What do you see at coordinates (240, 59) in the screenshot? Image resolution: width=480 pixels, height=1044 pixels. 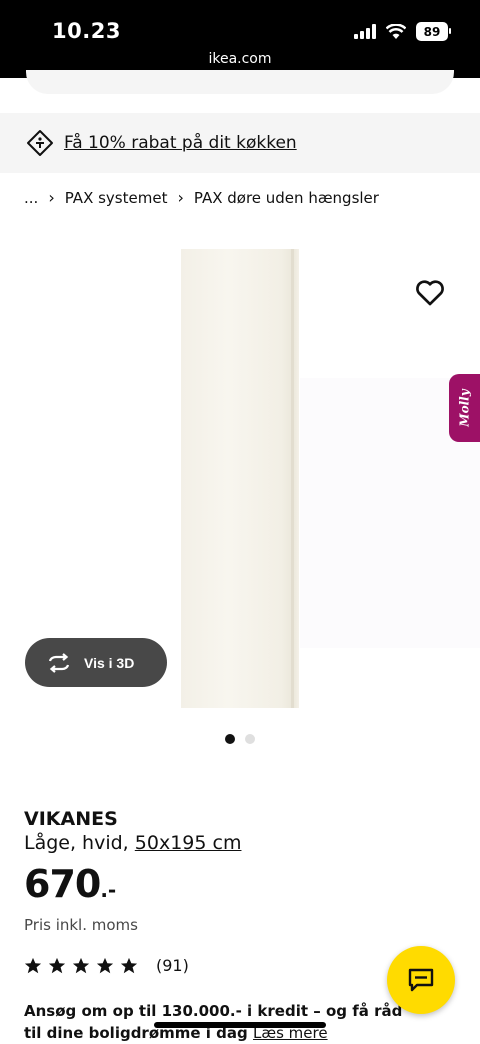 I see `url-bar: ikea.com` at bounding box center [240, 59].